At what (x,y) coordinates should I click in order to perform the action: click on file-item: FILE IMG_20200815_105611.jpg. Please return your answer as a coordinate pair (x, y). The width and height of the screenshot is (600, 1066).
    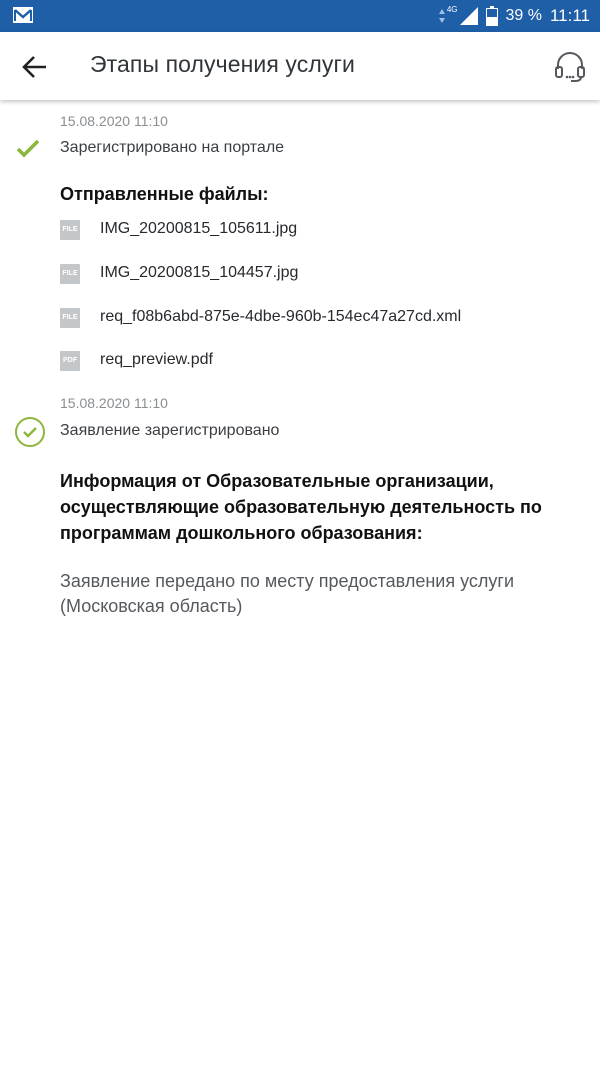
    Looking at the image, I should click on (320, 230).